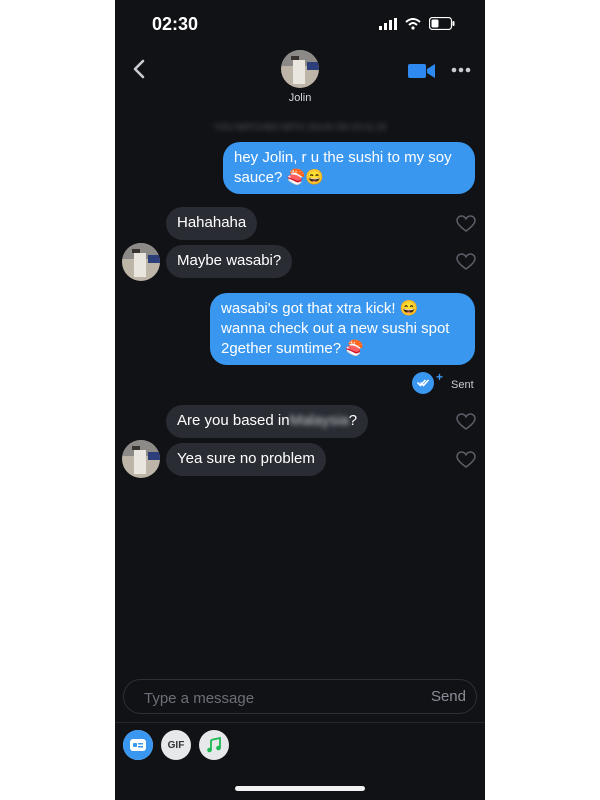 The width and height of the screenshot is (600, 800). I want to click on message-text-line: 2gether sumtime? 🍣, so click(292, 348).